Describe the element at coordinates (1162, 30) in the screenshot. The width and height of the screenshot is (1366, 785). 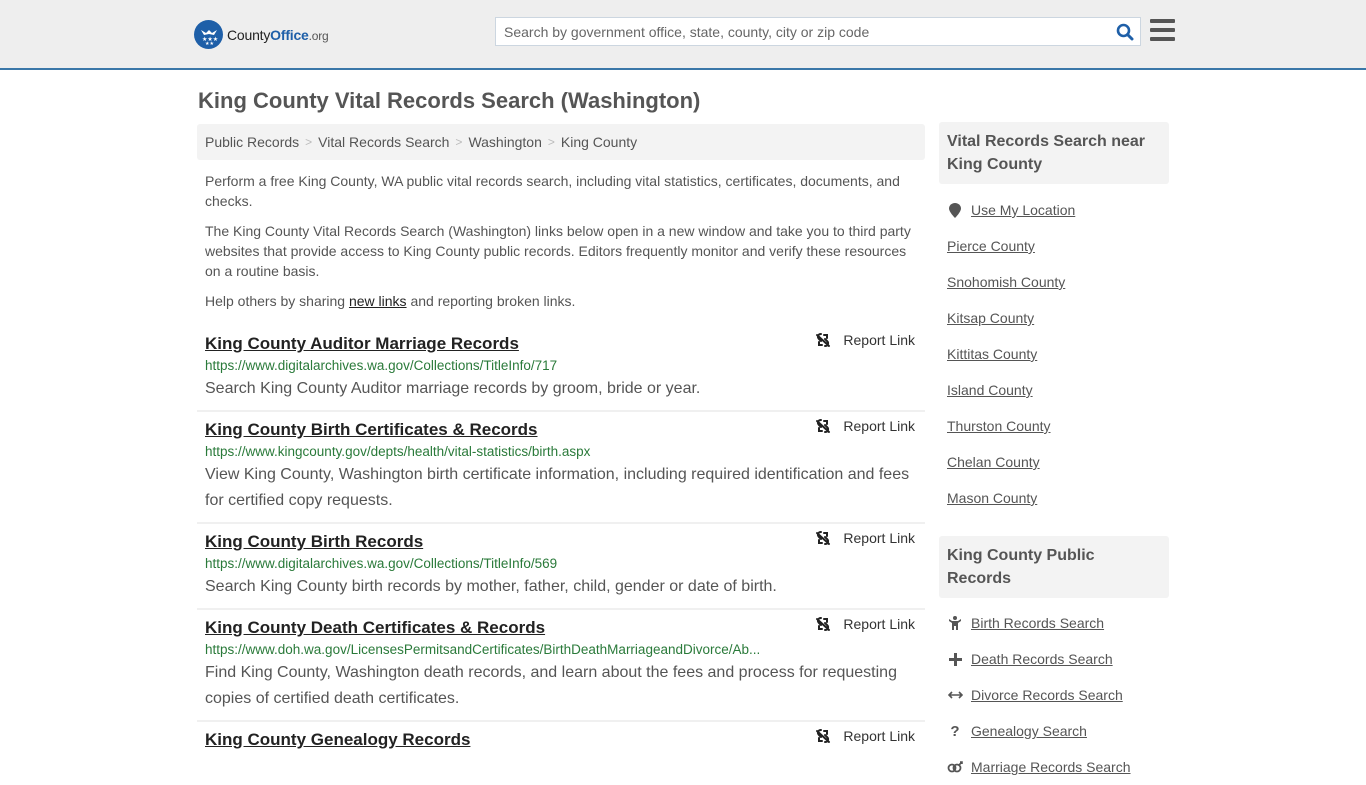
I see `hamburger-menu-icon` at that location.